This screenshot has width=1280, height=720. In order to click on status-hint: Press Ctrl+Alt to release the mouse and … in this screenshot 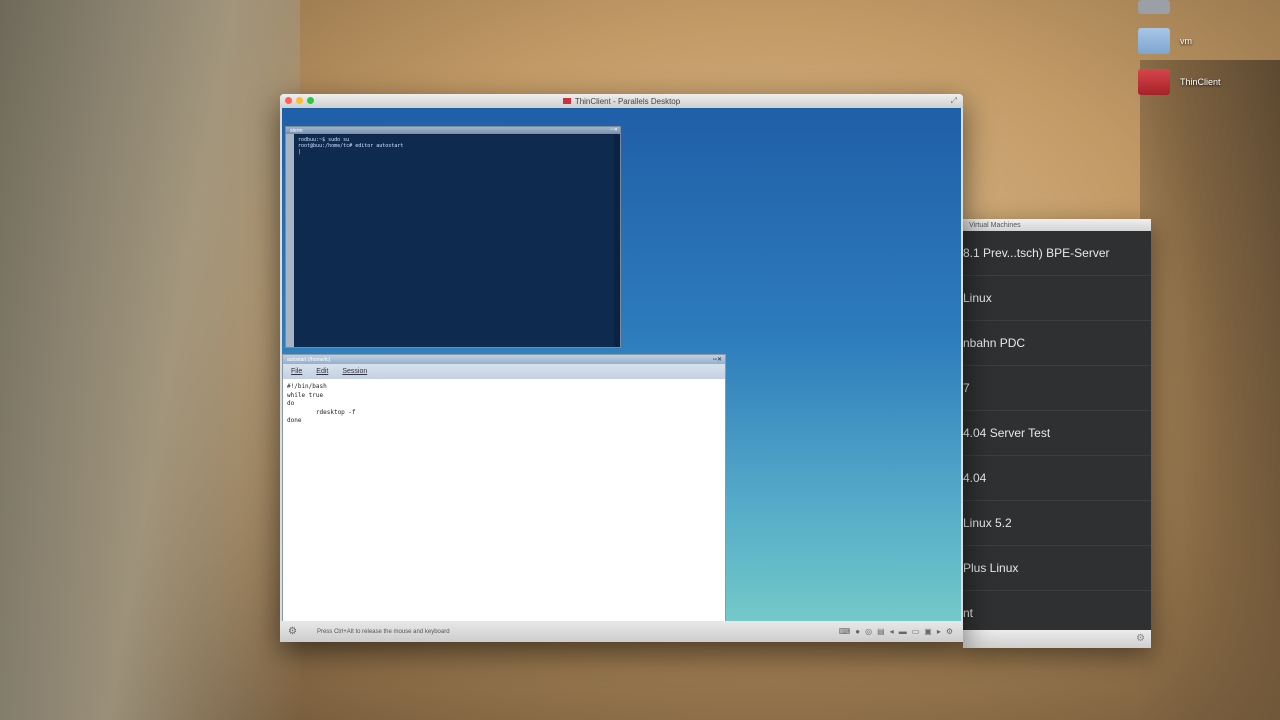, I will do `click(383, 631)`.